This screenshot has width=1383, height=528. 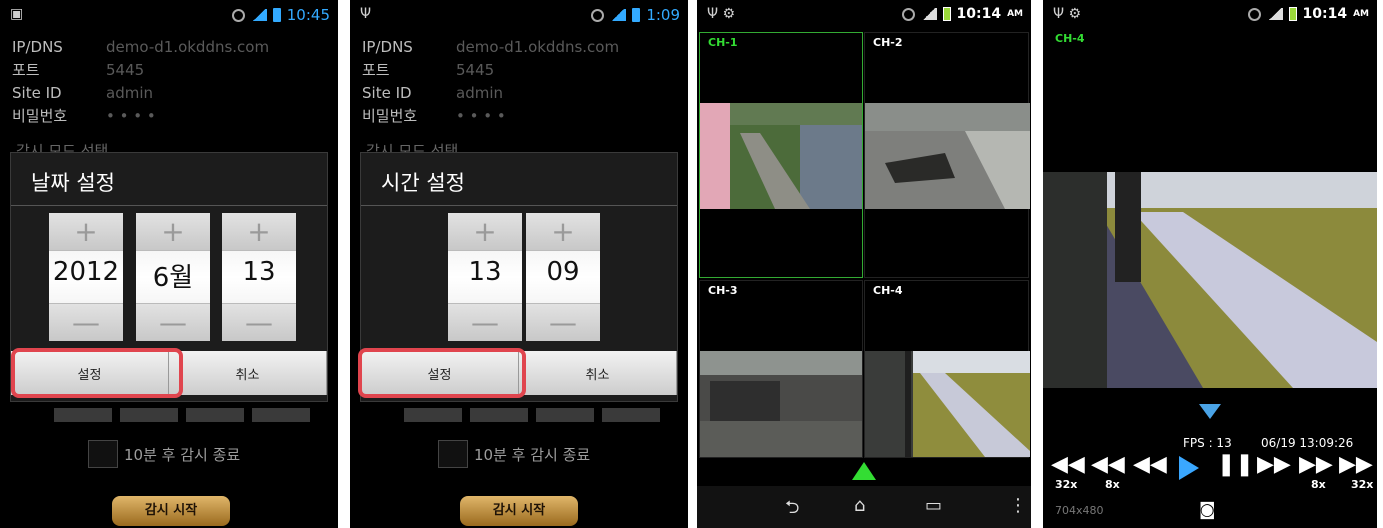 I want to click on sync-icon, so click(x=1254, y=14).